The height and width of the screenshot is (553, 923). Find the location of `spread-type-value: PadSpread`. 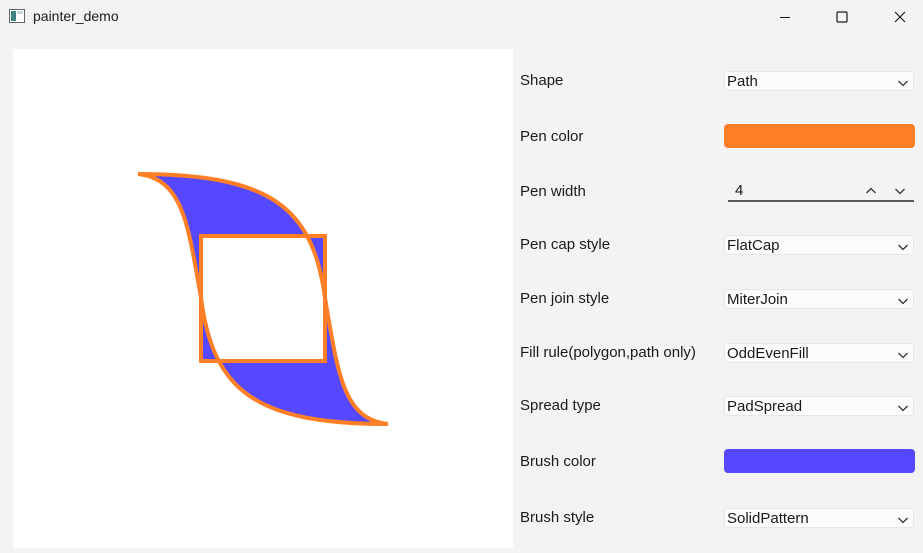

spread-type-value: PadSpread is located at coordinates (765, 406).